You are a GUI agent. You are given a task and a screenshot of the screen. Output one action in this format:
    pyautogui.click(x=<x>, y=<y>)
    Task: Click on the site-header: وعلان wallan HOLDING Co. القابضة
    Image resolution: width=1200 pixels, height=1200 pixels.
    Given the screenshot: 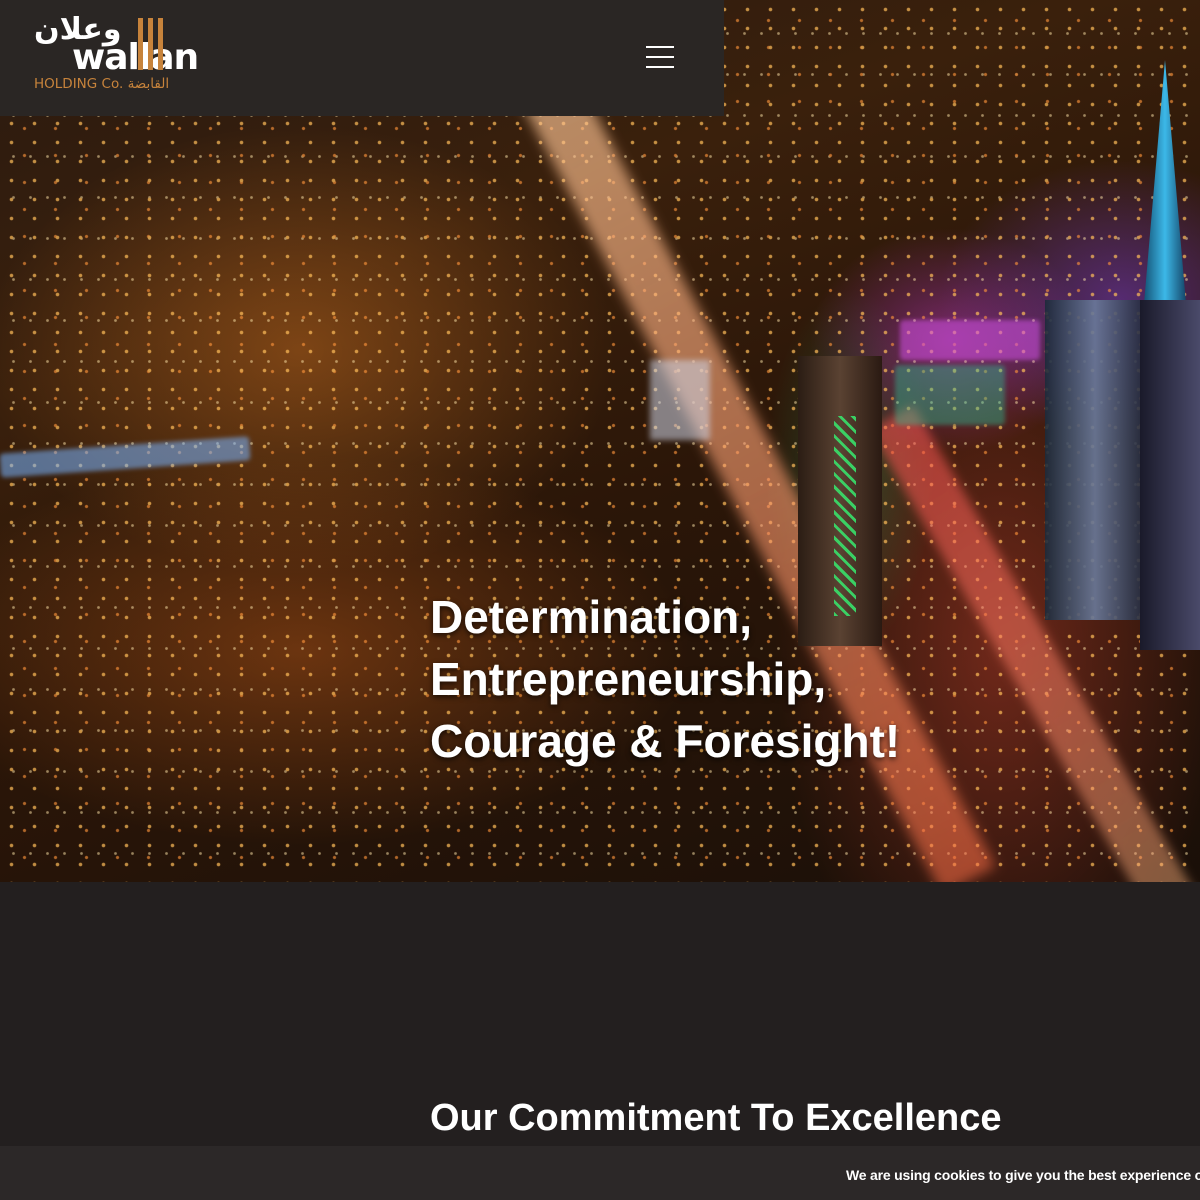 What is the action you would take?
    pyautogui.click(x=362, y=58)
    